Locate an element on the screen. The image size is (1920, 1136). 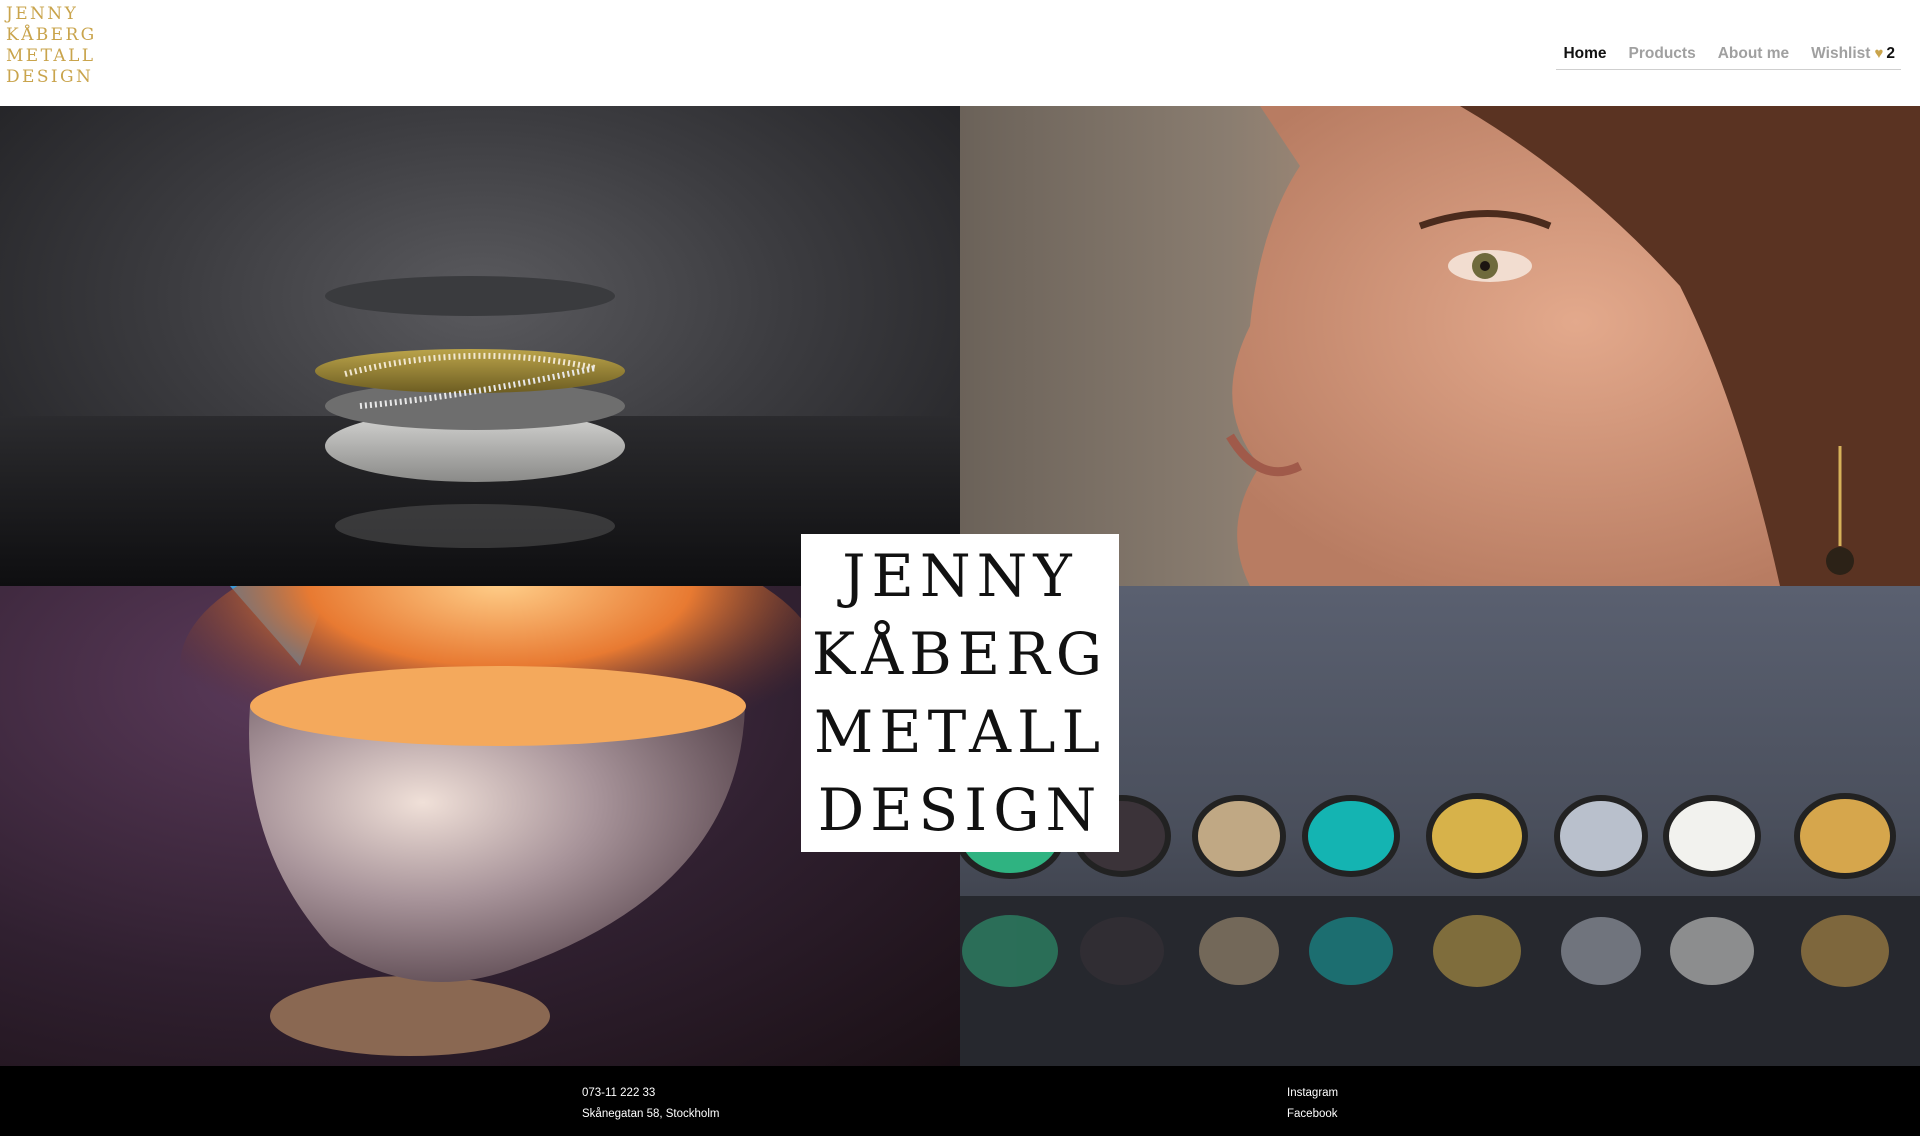
phone-number: 073-11 222 33 is located at coordinates (619, 1093).